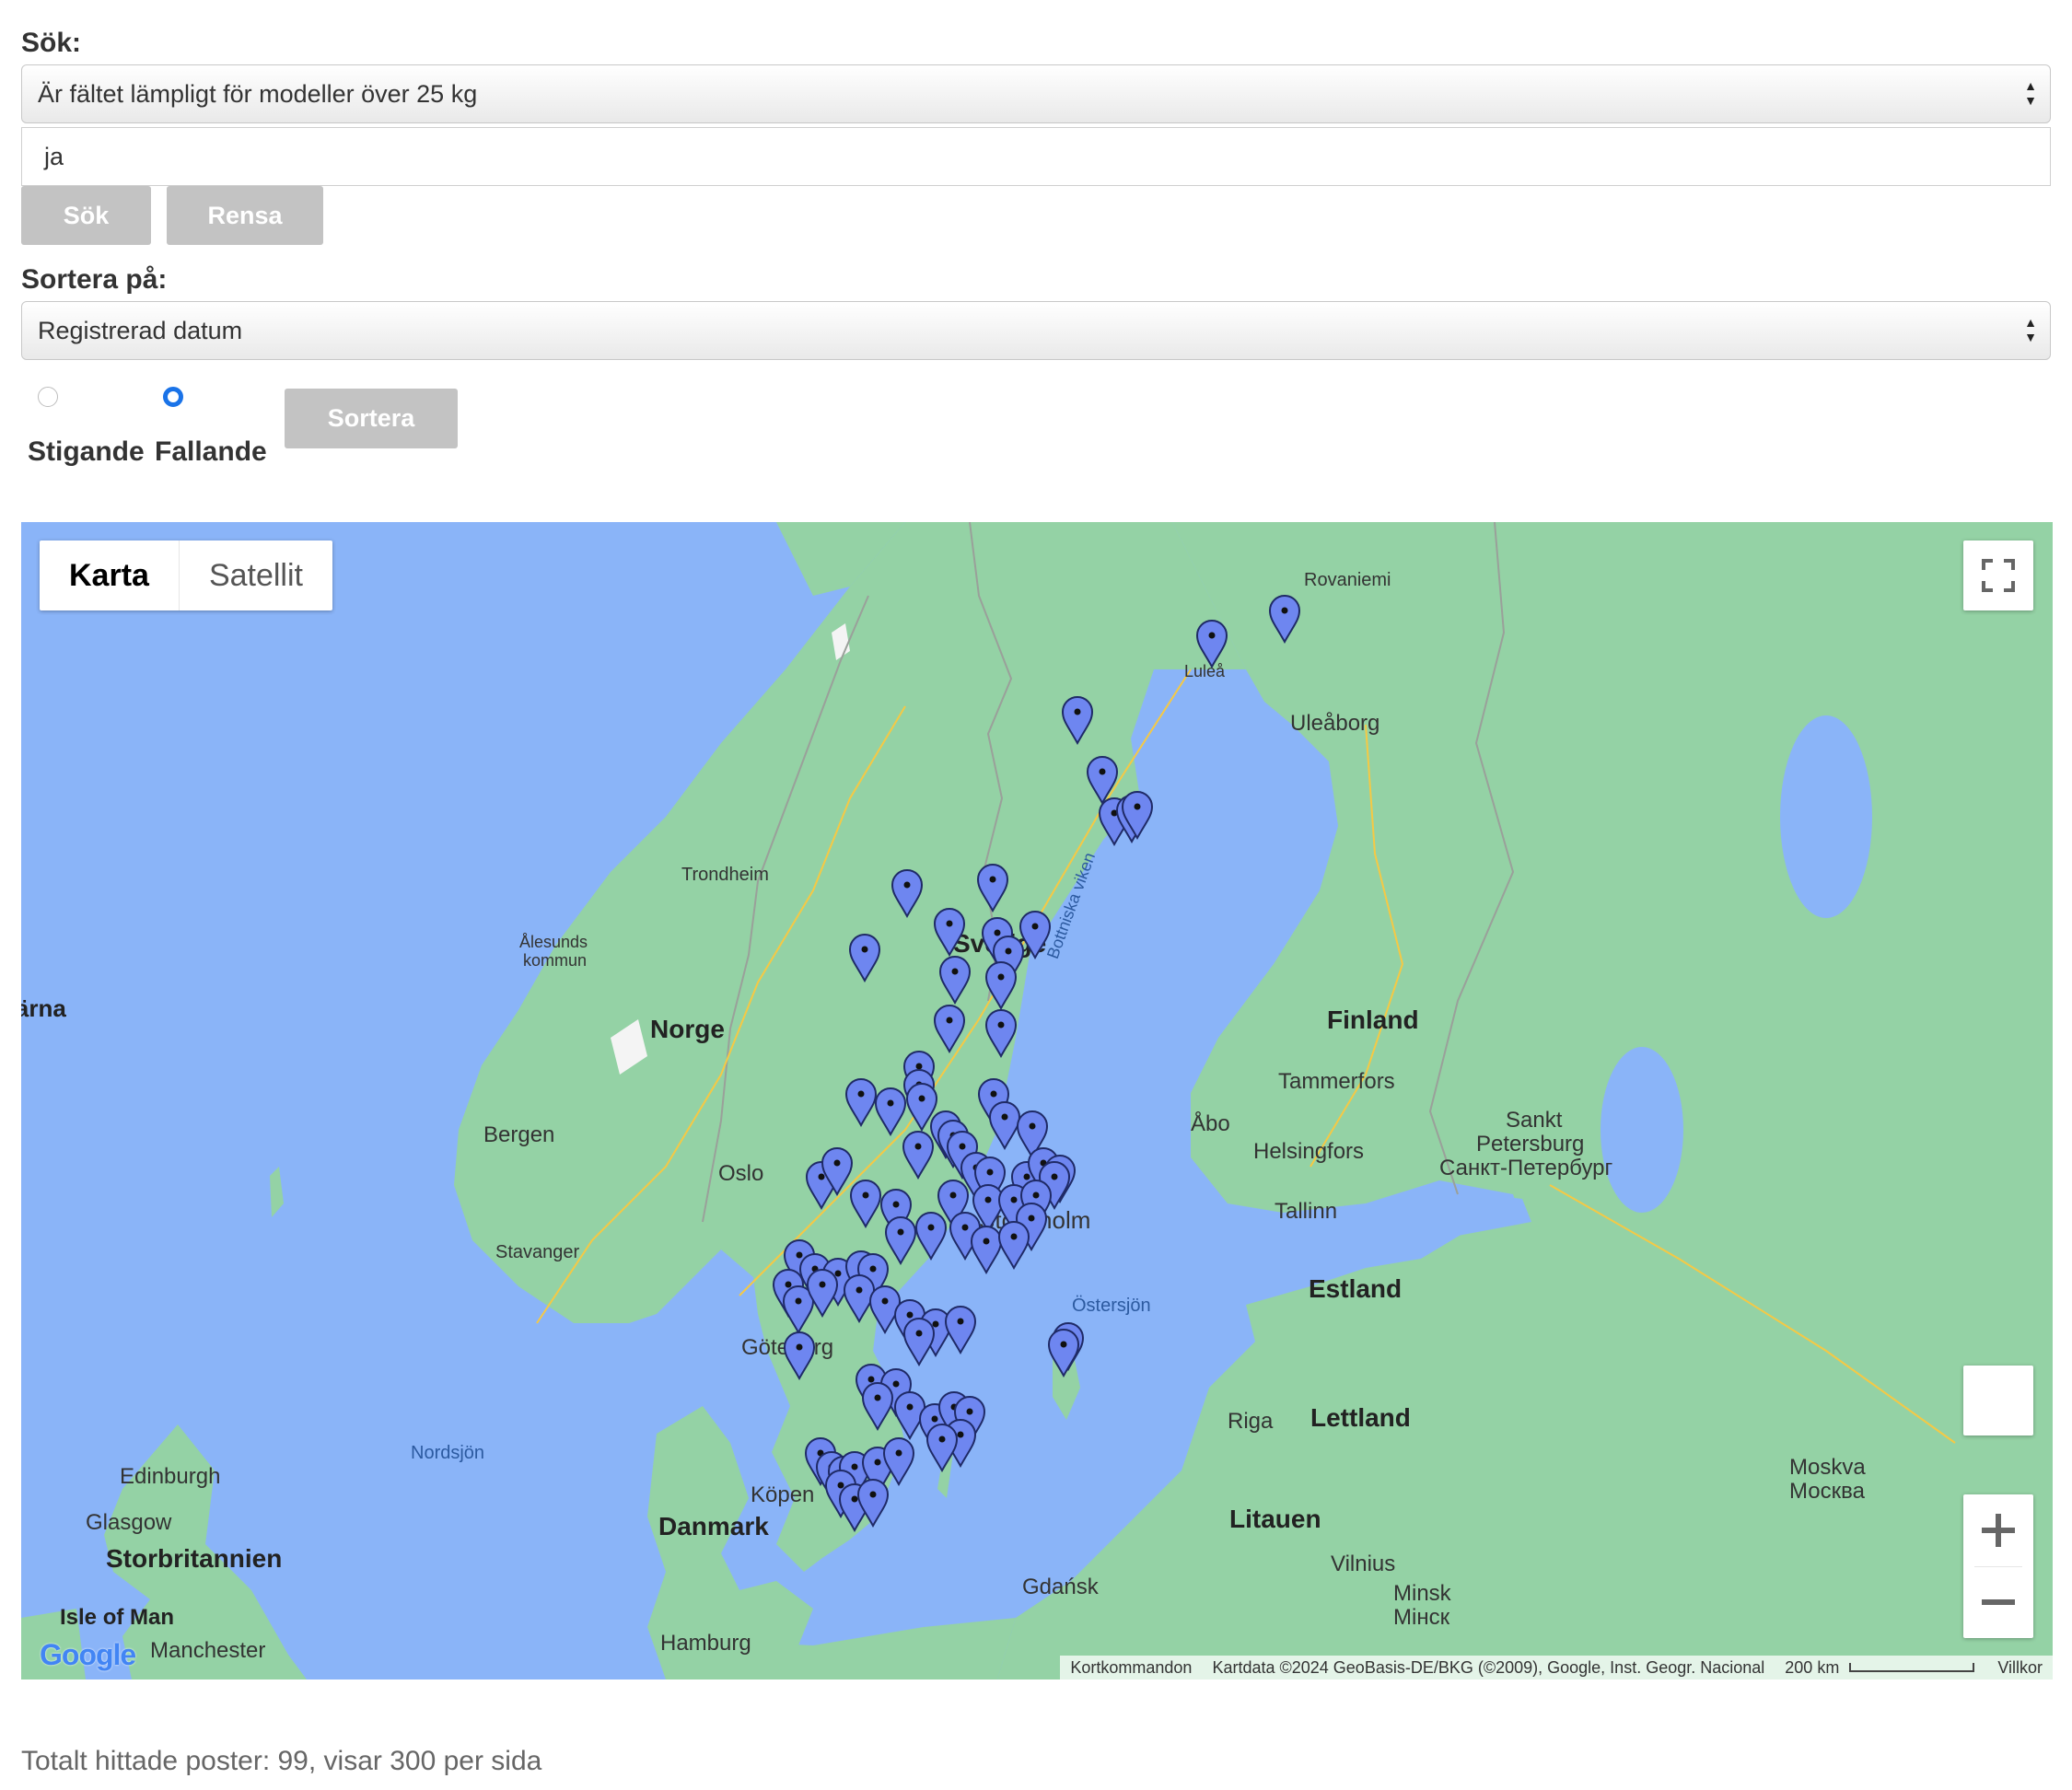  I want to click on fullscreen-button, so click(1998, 575).